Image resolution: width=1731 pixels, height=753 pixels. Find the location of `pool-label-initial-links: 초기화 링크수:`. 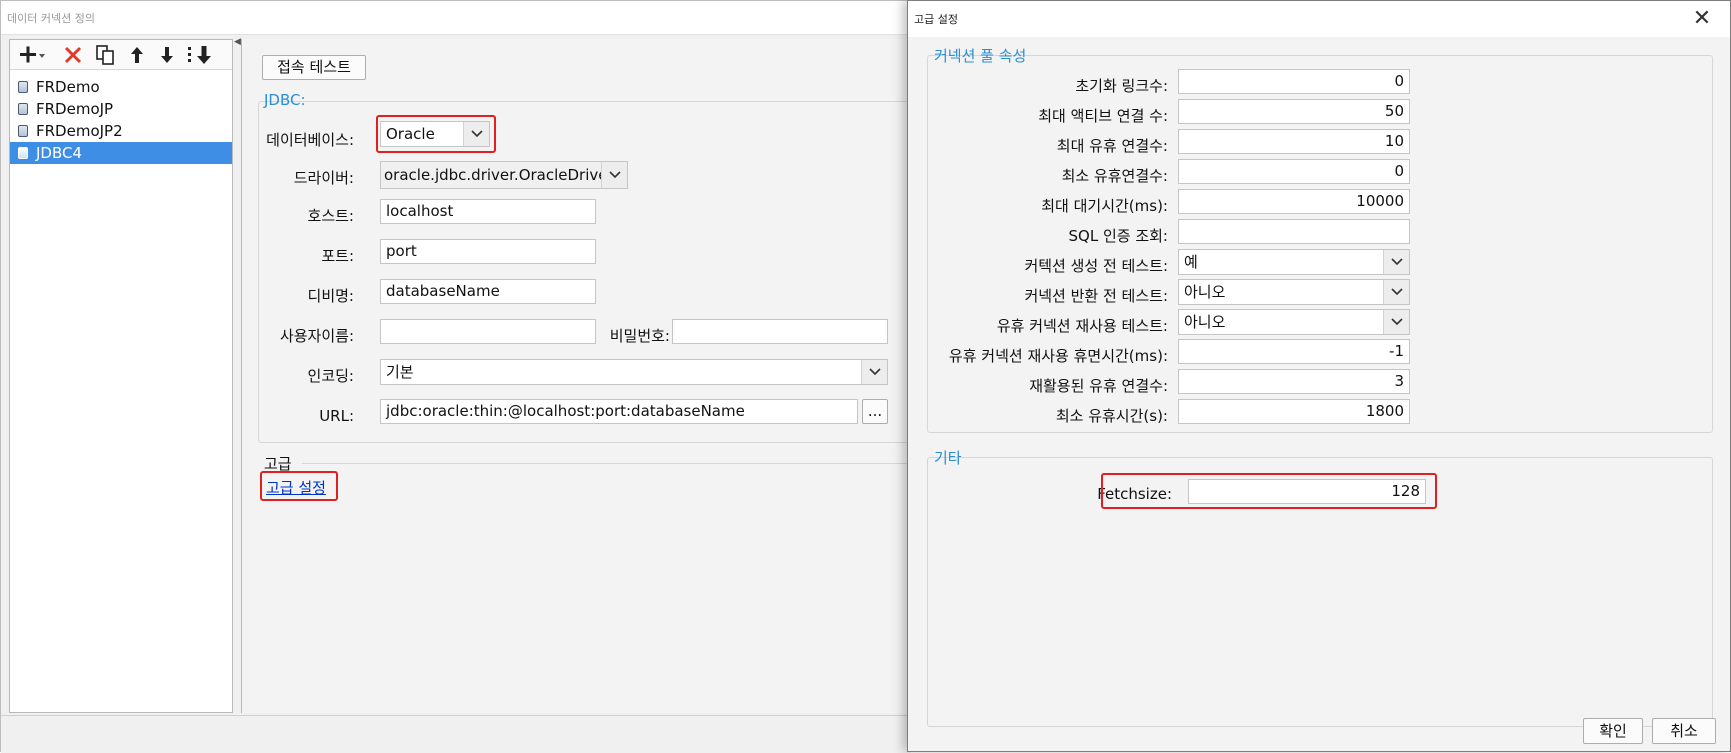

pool-label-initial-links: 초기화 링크수: is located at coordinates (1121, 86).